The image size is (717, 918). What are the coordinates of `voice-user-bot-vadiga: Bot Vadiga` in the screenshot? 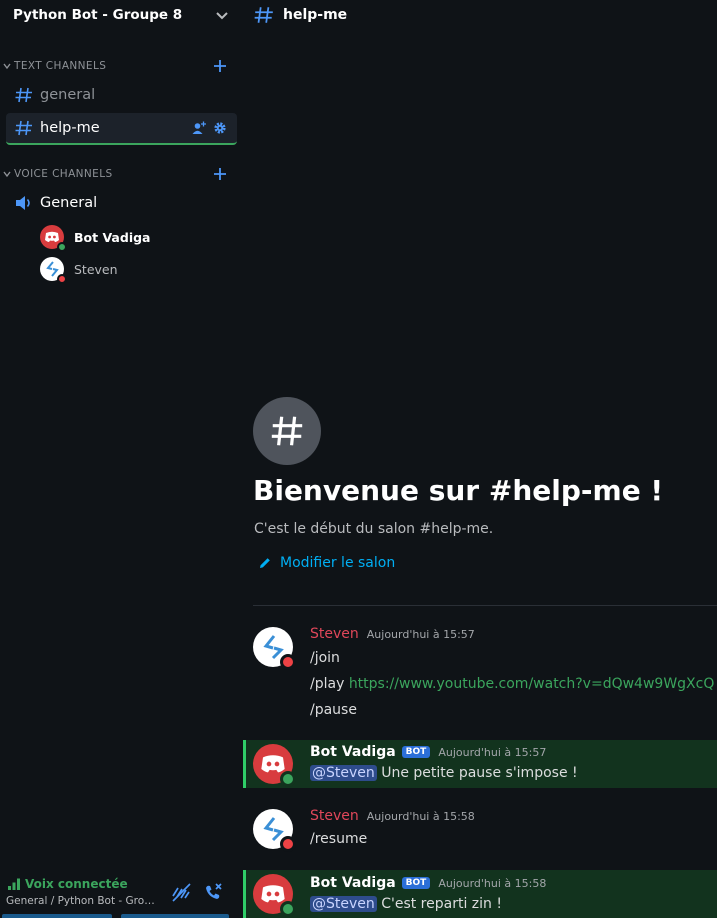 It's located at (95, 238).